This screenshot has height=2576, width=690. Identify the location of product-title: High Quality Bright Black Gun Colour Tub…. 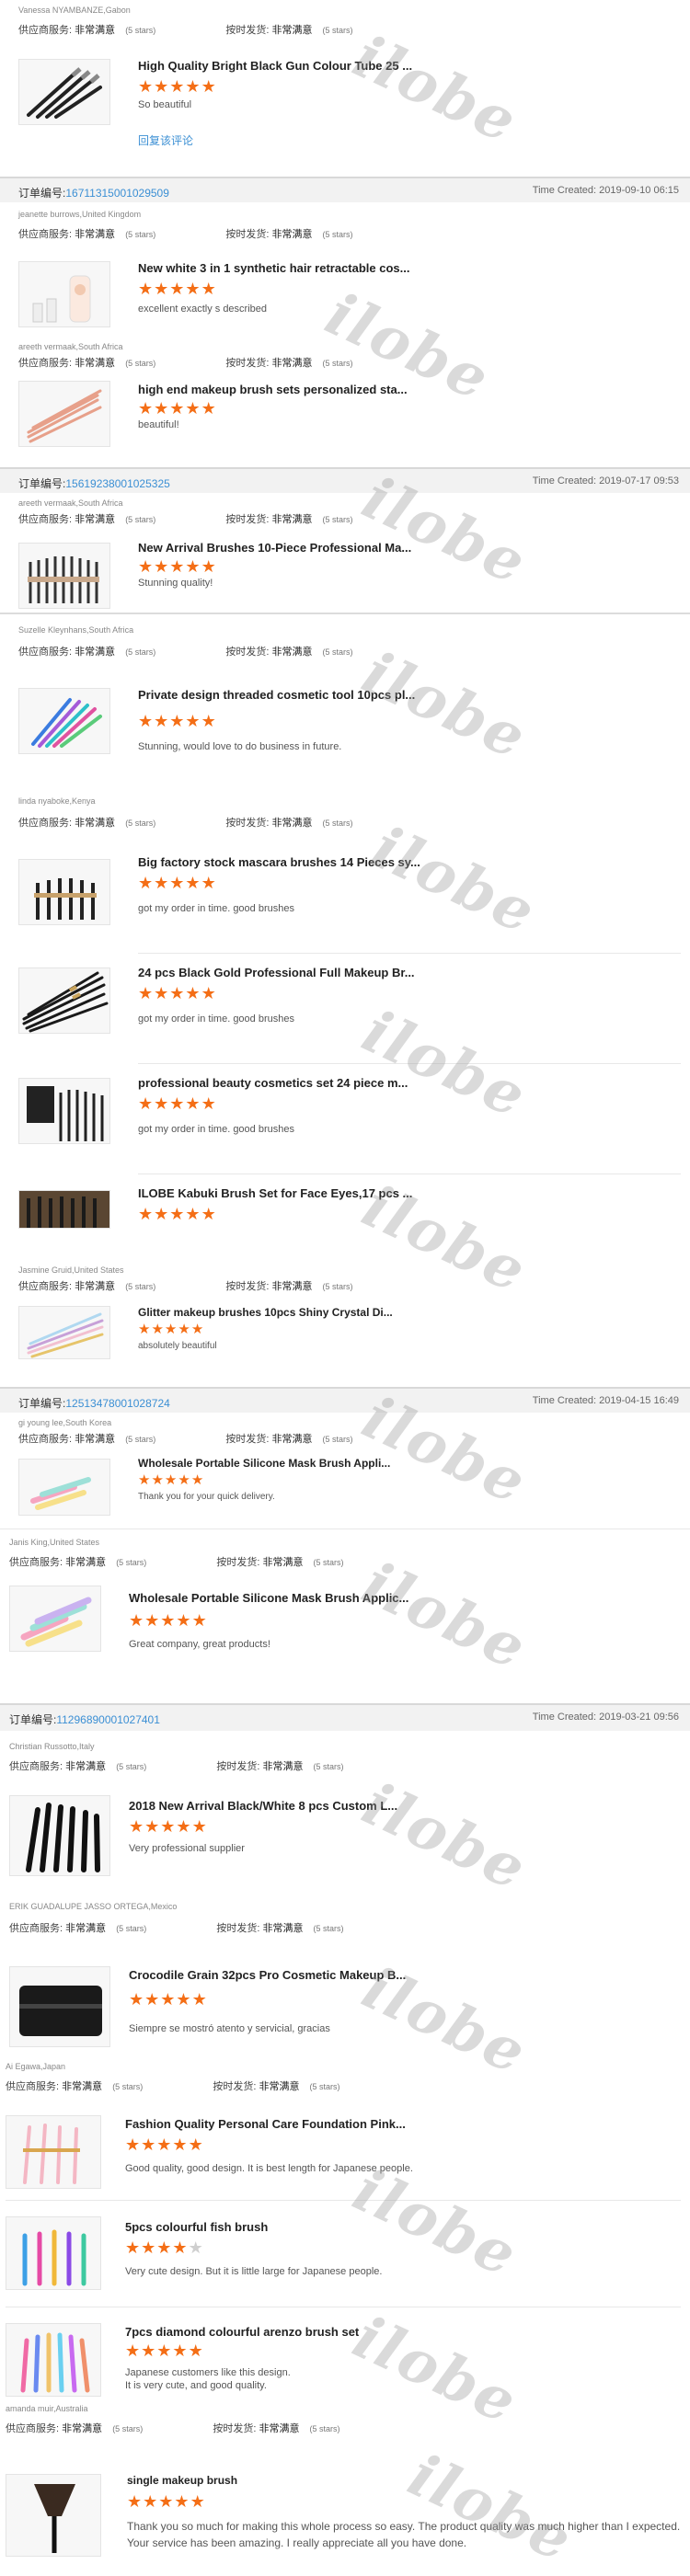
(294, 66).